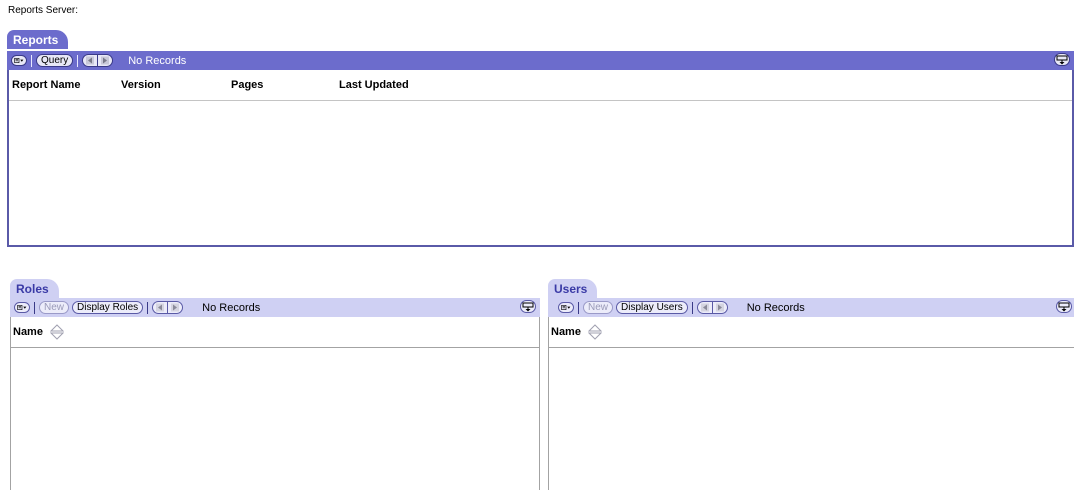 The height and width of the screenshot is (490, 1074). What do you see at coordinates (275, 307) in the screenshot?
I see `roles-toolbar: New Display Roles No Records` at bounding box center [275, 307].